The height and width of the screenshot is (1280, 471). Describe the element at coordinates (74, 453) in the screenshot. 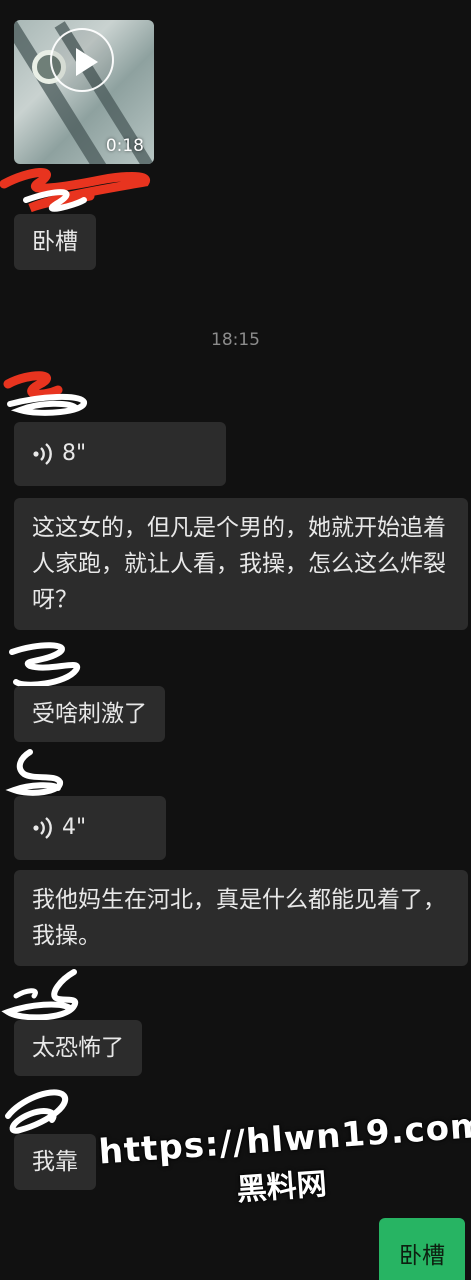

I see `voice-duration: 8"` at that location.